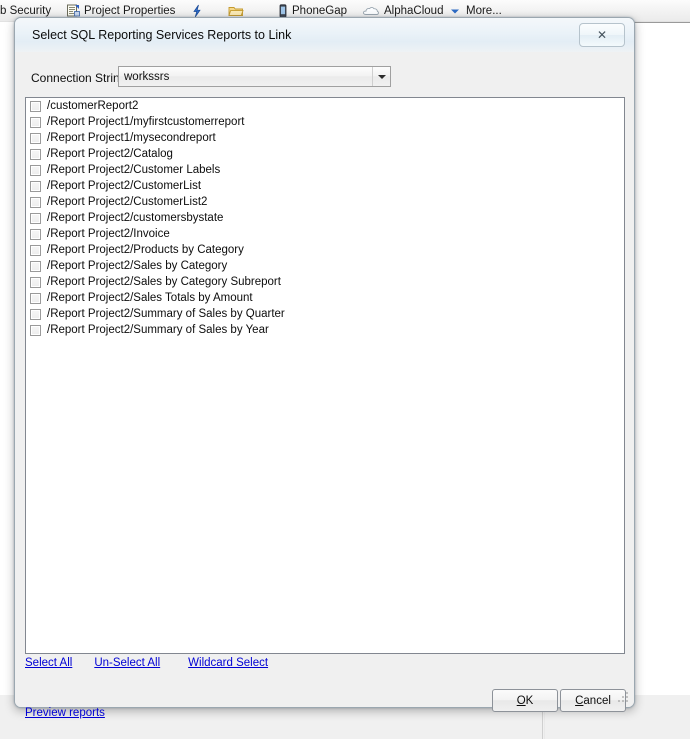  What do you see at coordinates (529, 700) in the screenshot?
I see `ok-suffix: K` at bounding box center [529, 700].